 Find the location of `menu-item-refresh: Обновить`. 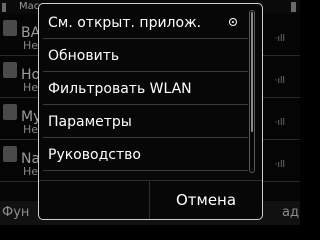

menu-item-refresh: Обновить is located at coordinates (143, 56).